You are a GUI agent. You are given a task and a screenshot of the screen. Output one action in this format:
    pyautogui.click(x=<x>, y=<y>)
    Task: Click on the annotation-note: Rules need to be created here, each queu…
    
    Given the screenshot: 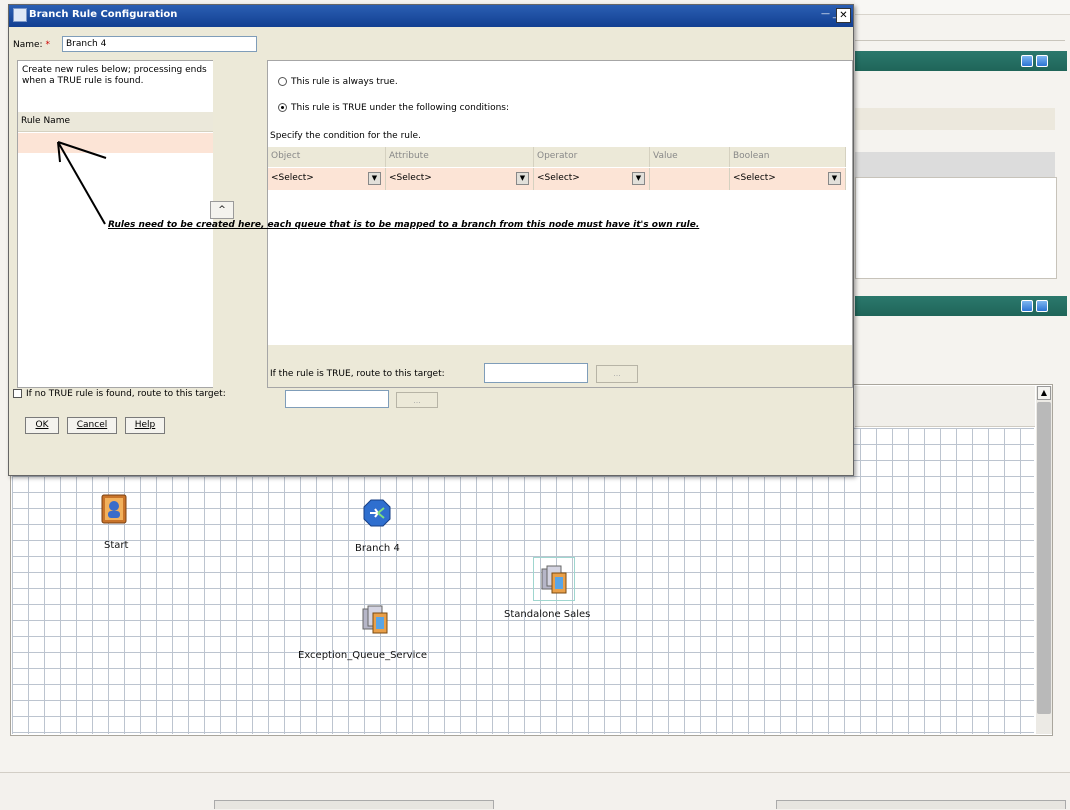 What is the action you would take?
    pyautogui.click(x=404, y=225)
    